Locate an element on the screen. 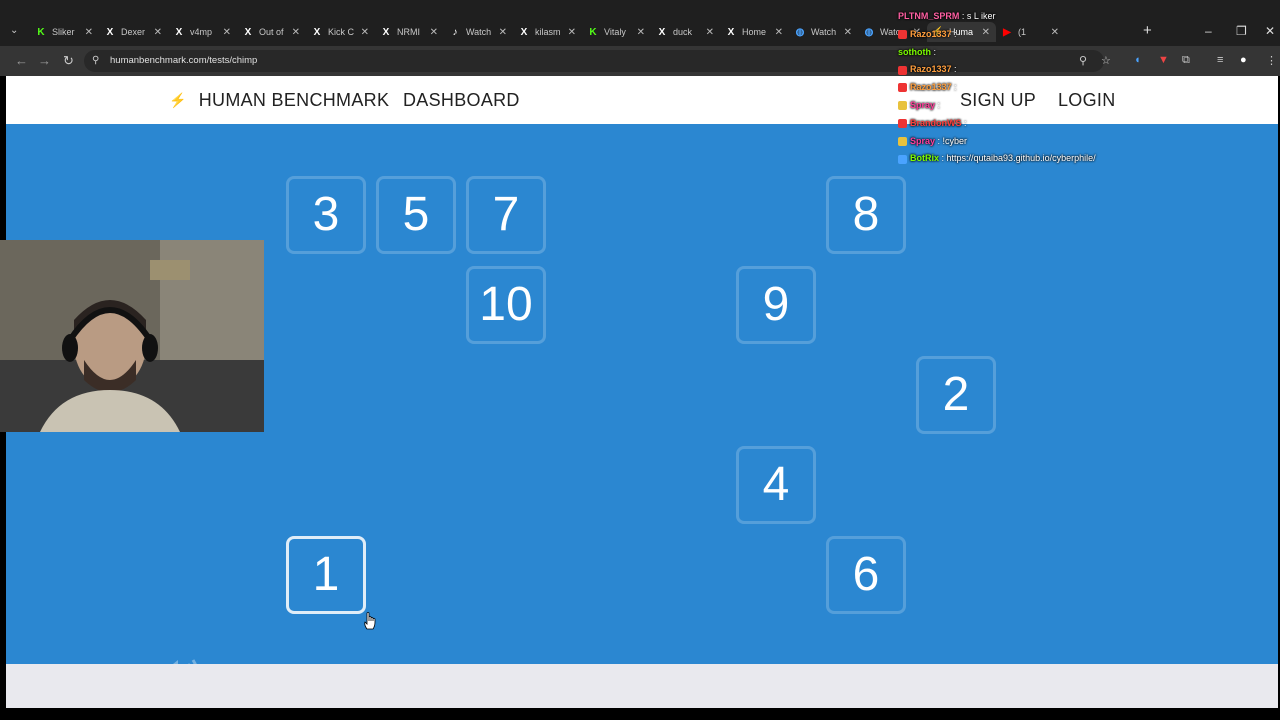 The width and height of the screenshot is (1280, 720). tab-title: Kick C is located at coordinates (341, 32).